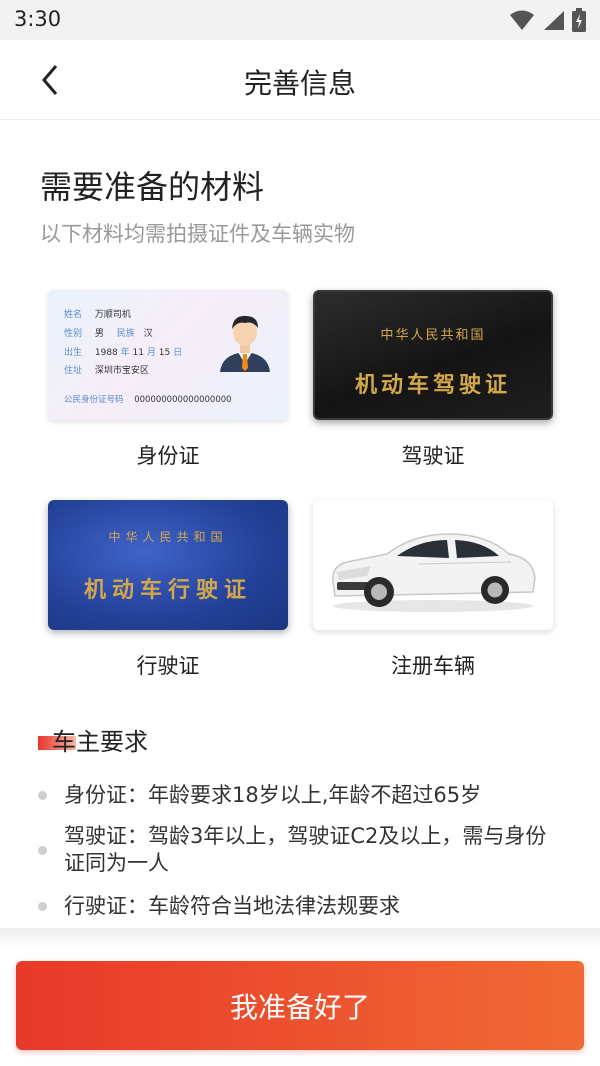 This screenshot has height=1066, width=600. What do you see at coordinates (73, 315) in the screenshot?
I see `id-name-key: 姓名` at bounding box center [73, 315].